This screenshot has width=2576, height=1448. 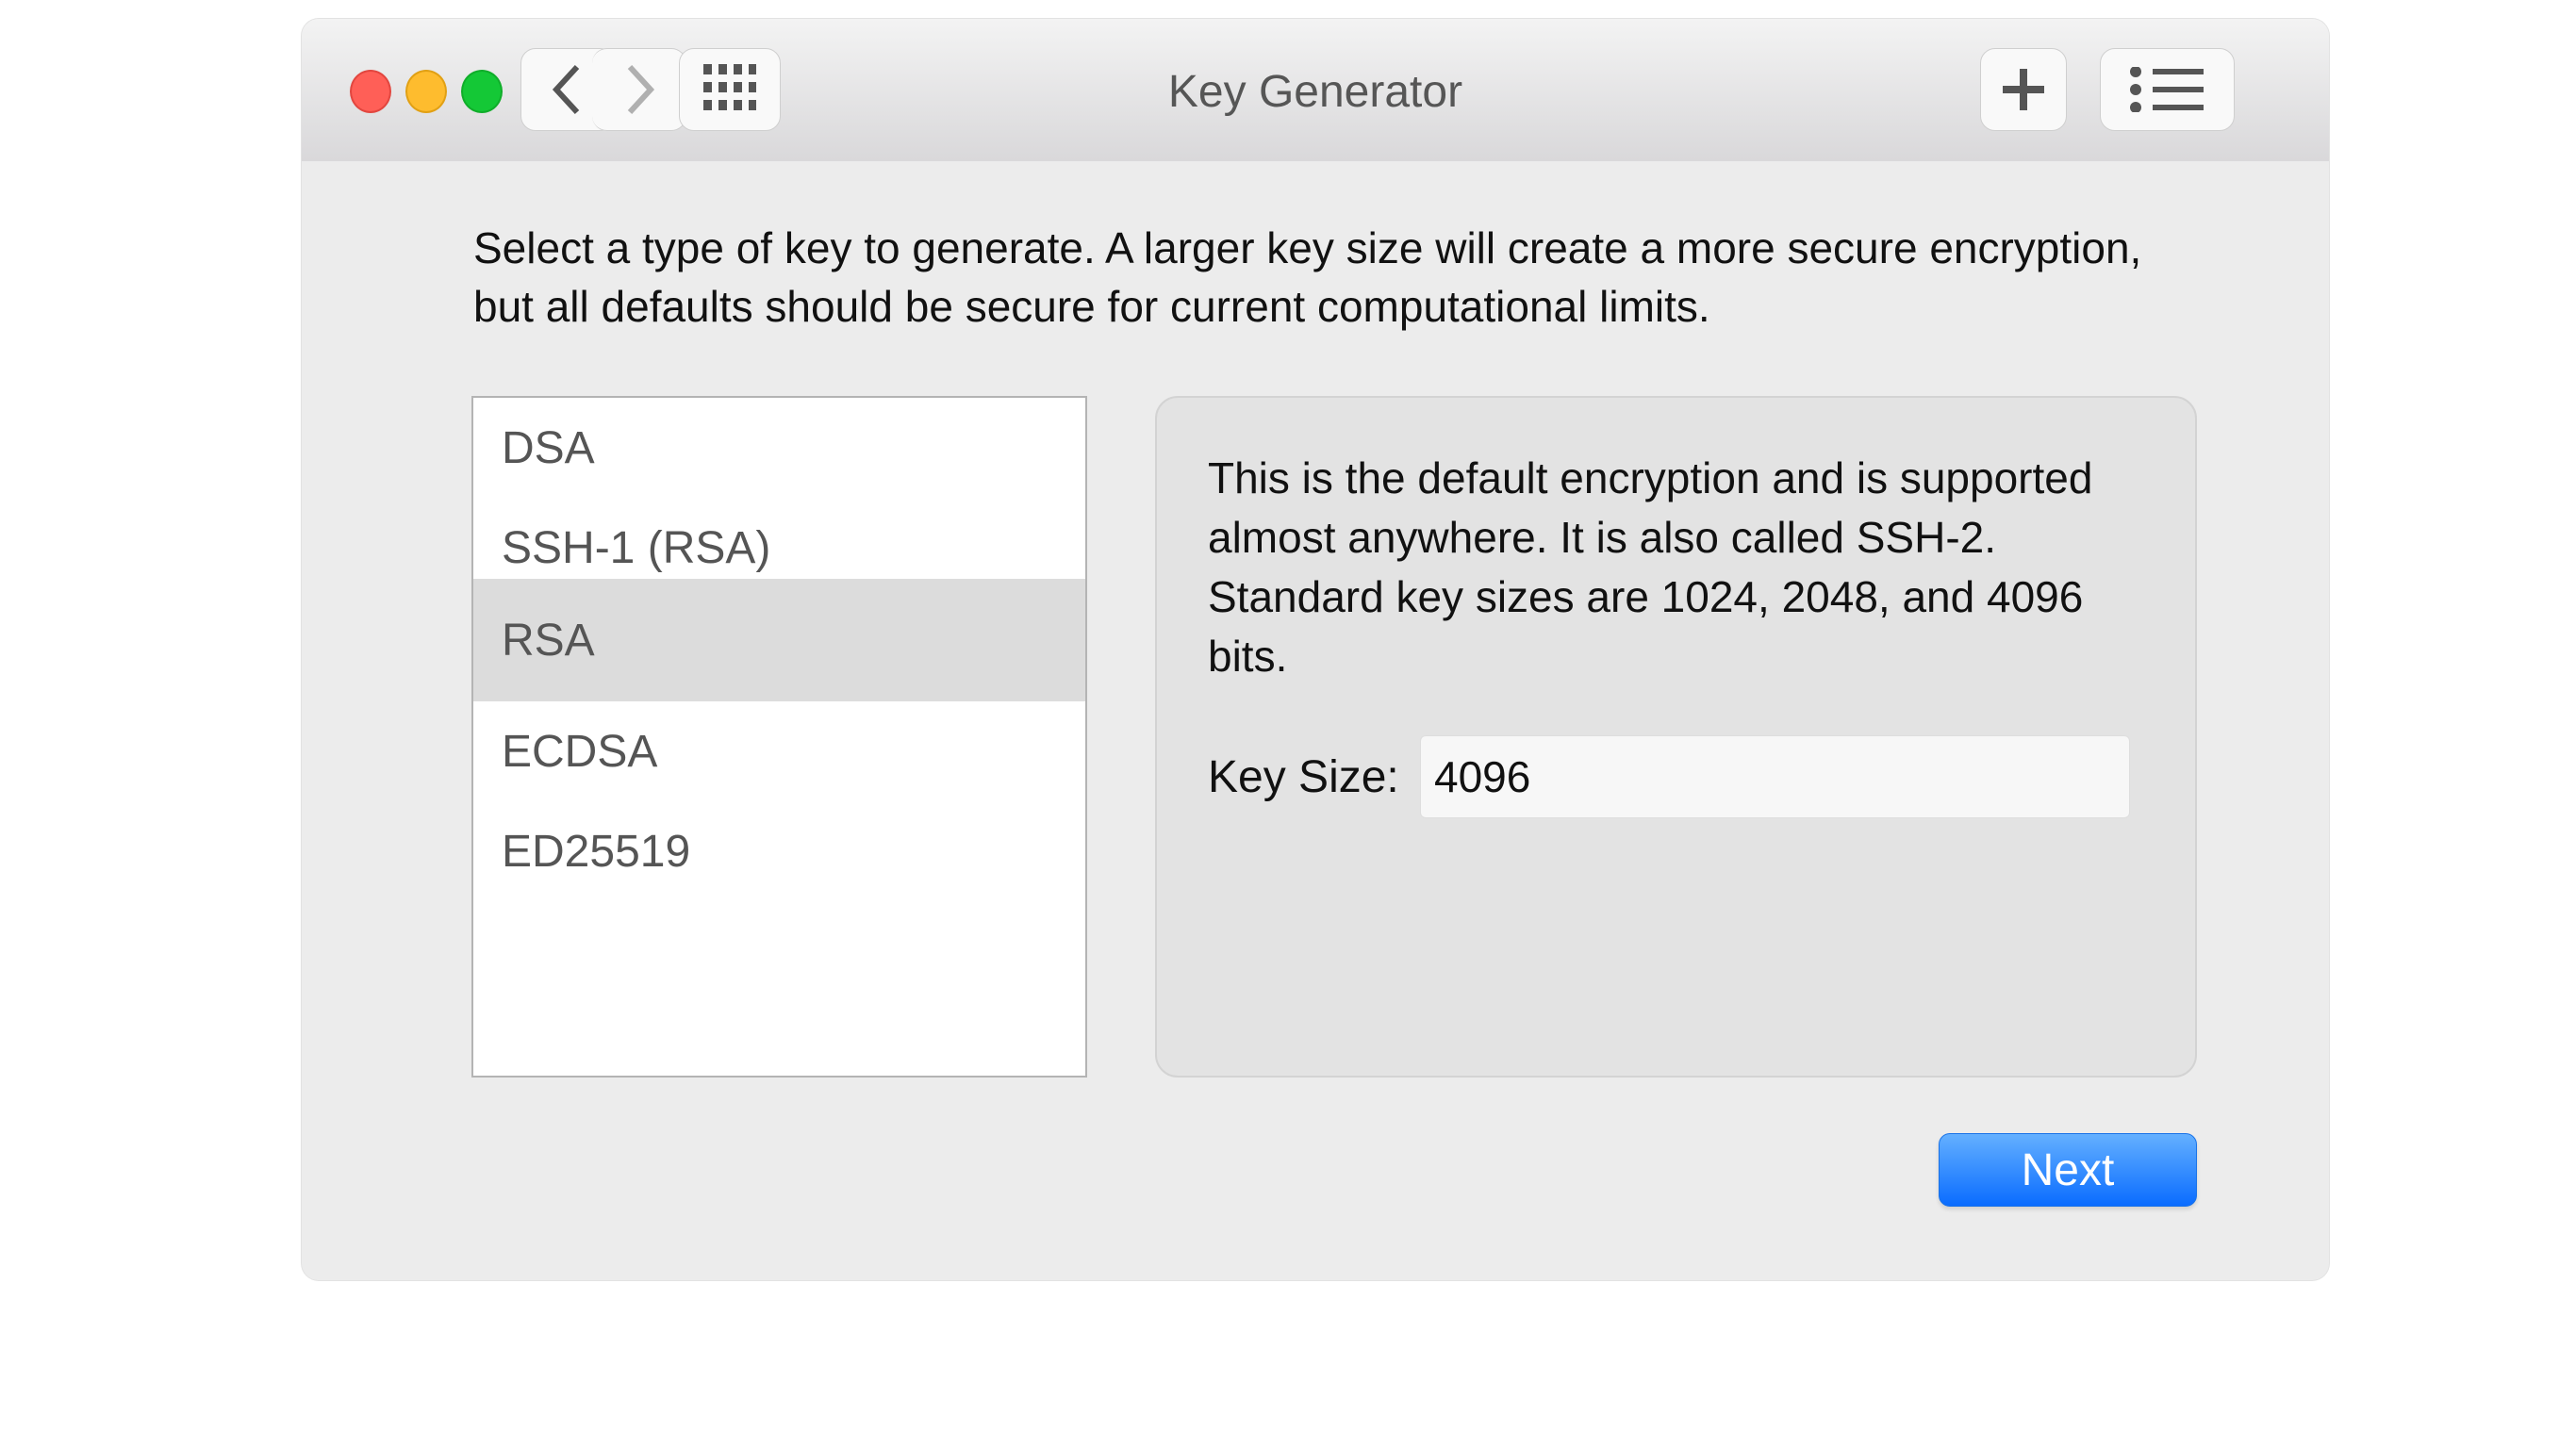 What do you see at coordinates (596, 851) in the screenshot?
I see `list-item-label: ED25519` at bounding box center [596, 851].